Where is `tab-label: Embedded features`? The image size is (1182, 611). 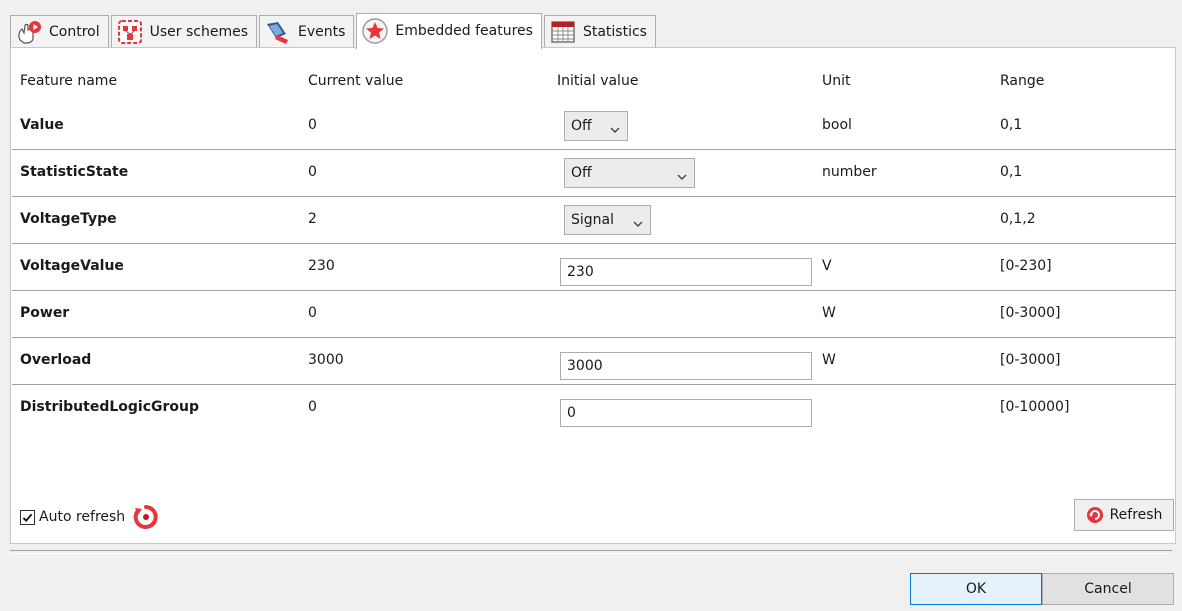
tab-label: Embedded features is located at coordinates (464, 31).